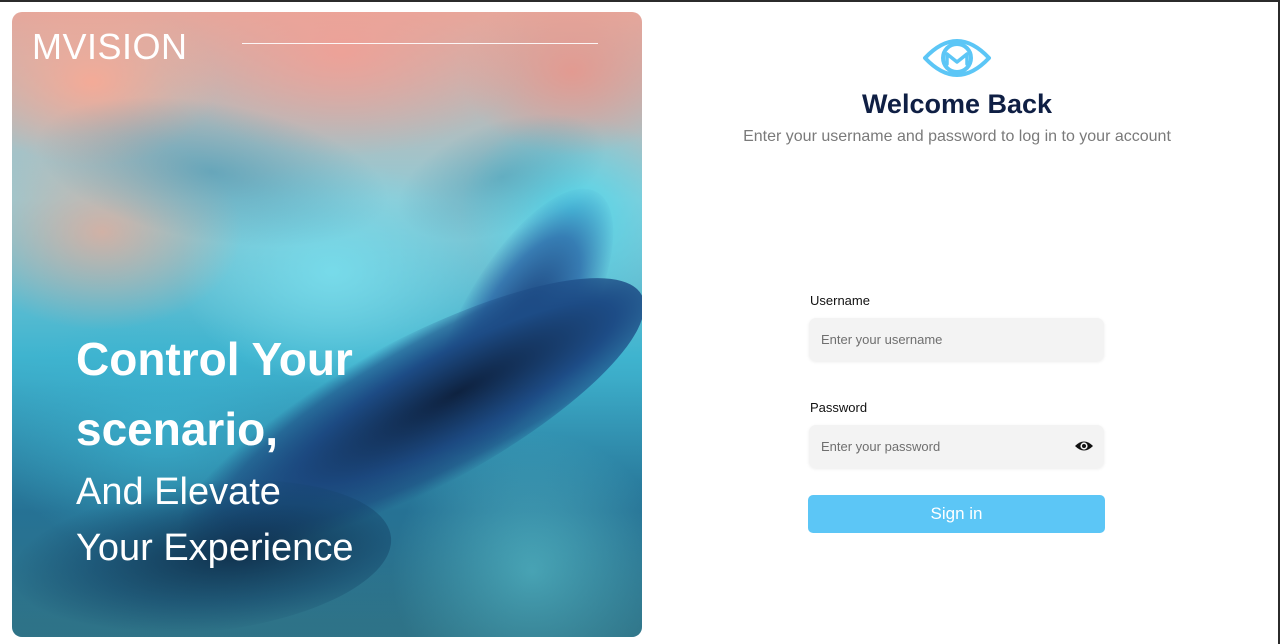  I want to click on password-label: Password, so click(839, 407).